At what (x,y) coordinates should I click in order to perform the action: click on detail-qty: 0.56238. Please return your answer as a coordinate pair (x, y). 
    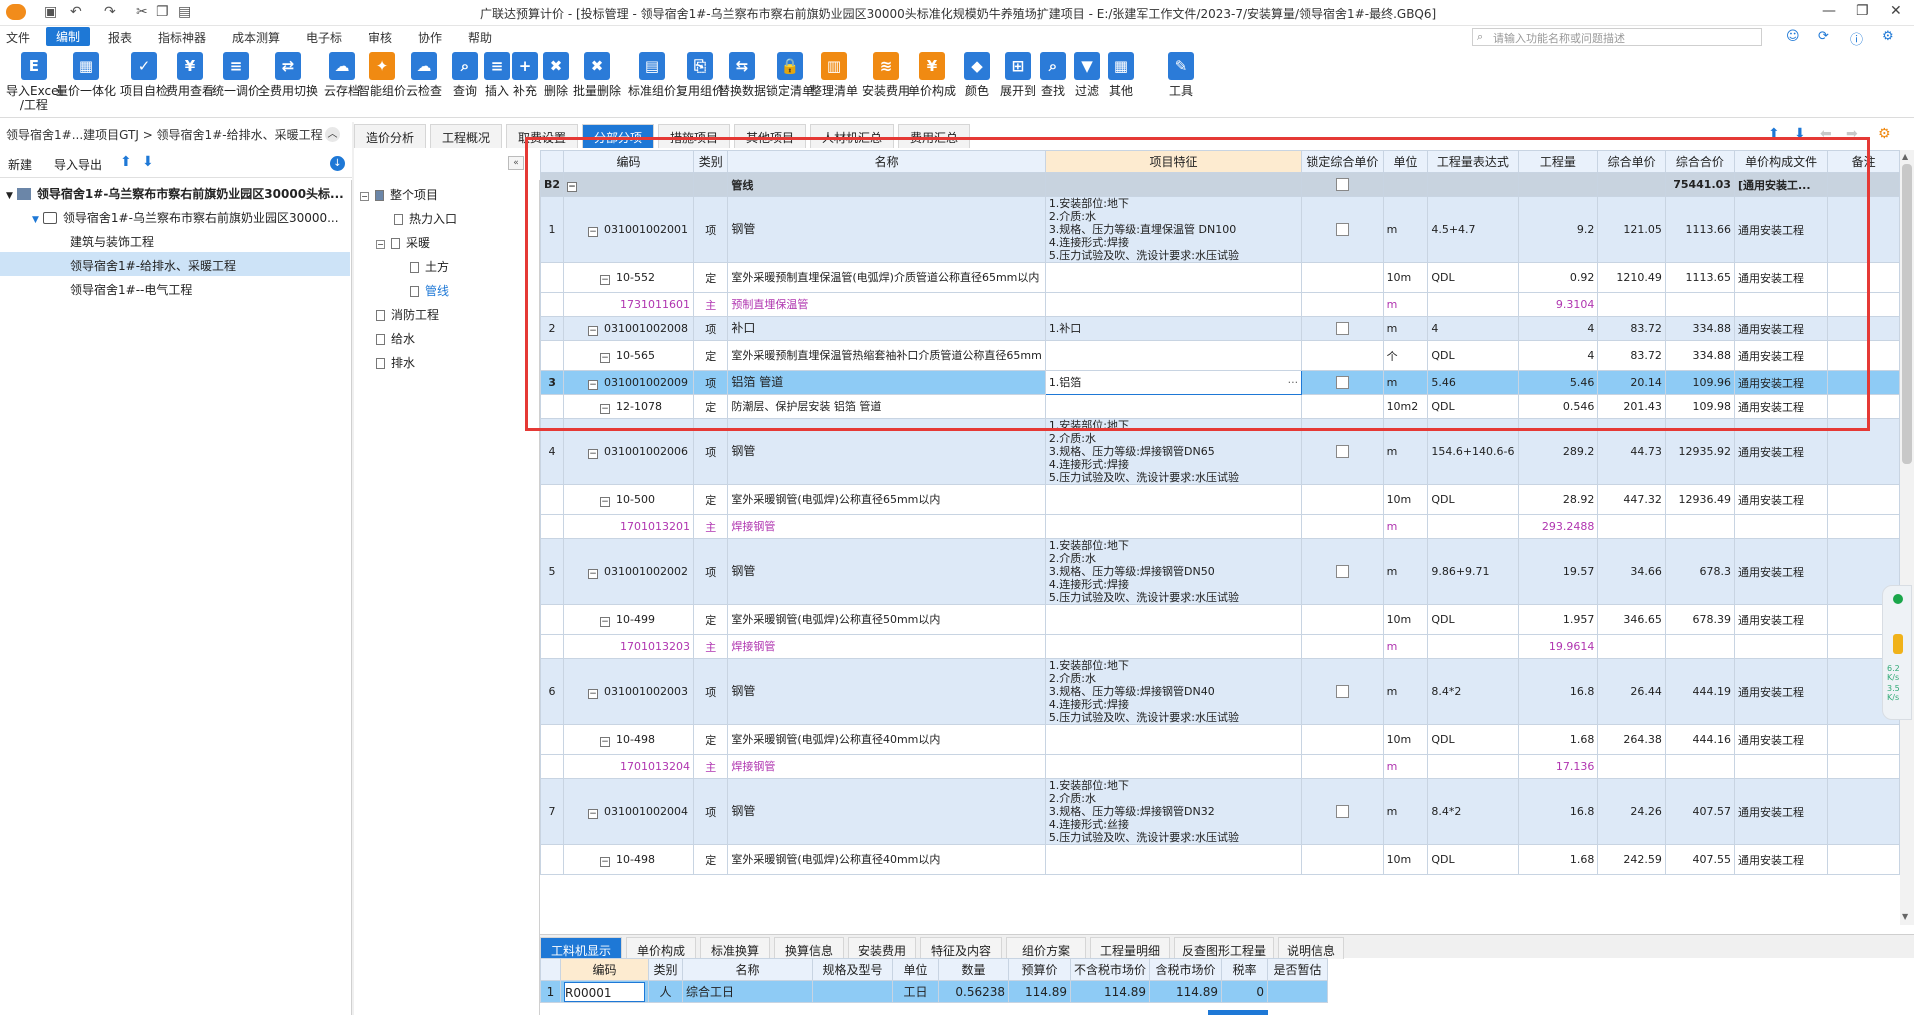
    Looking at the image, I should click on (973, 991).